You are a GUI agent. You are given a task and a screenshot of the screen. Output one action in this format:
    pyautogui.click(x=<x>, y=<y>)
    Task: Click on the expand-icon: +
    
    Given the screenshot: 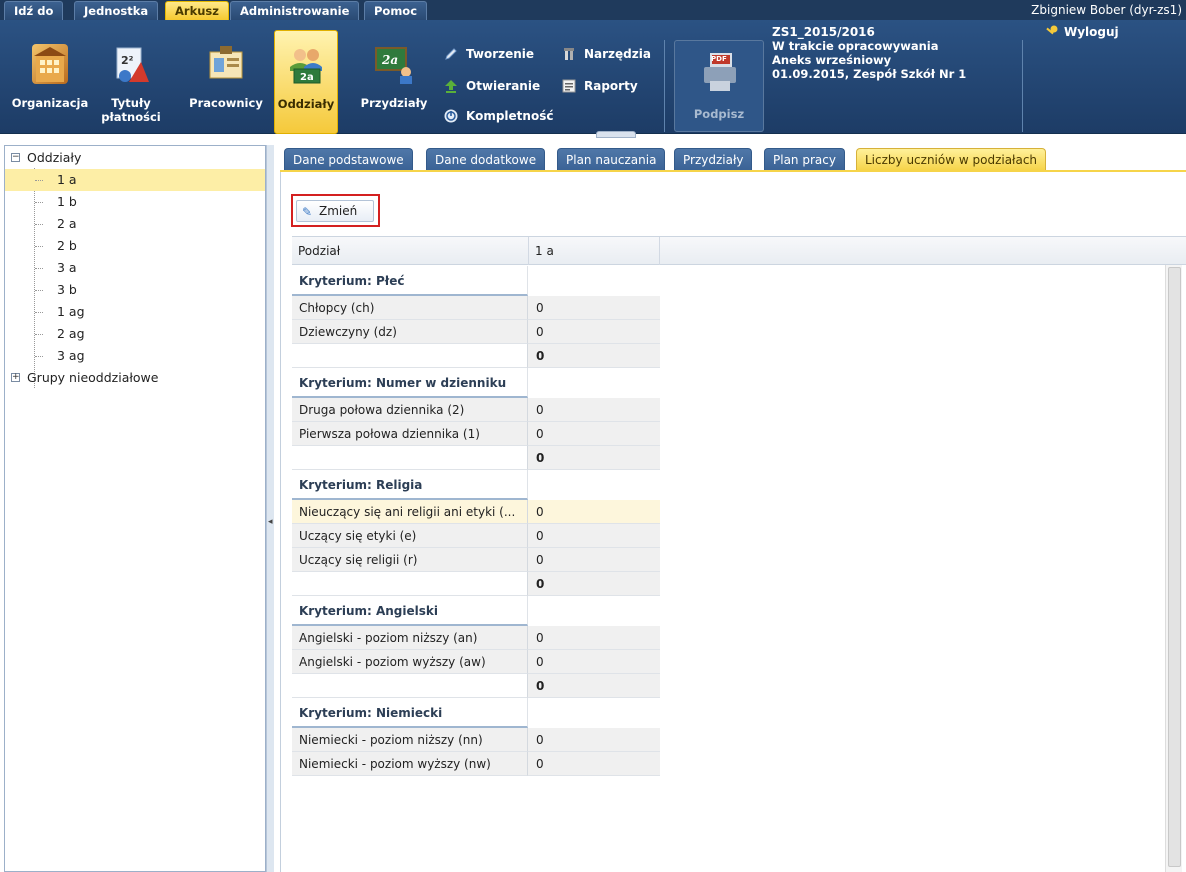 What is the action you would take?
    pyautogui.click(x=15, y=377)
    